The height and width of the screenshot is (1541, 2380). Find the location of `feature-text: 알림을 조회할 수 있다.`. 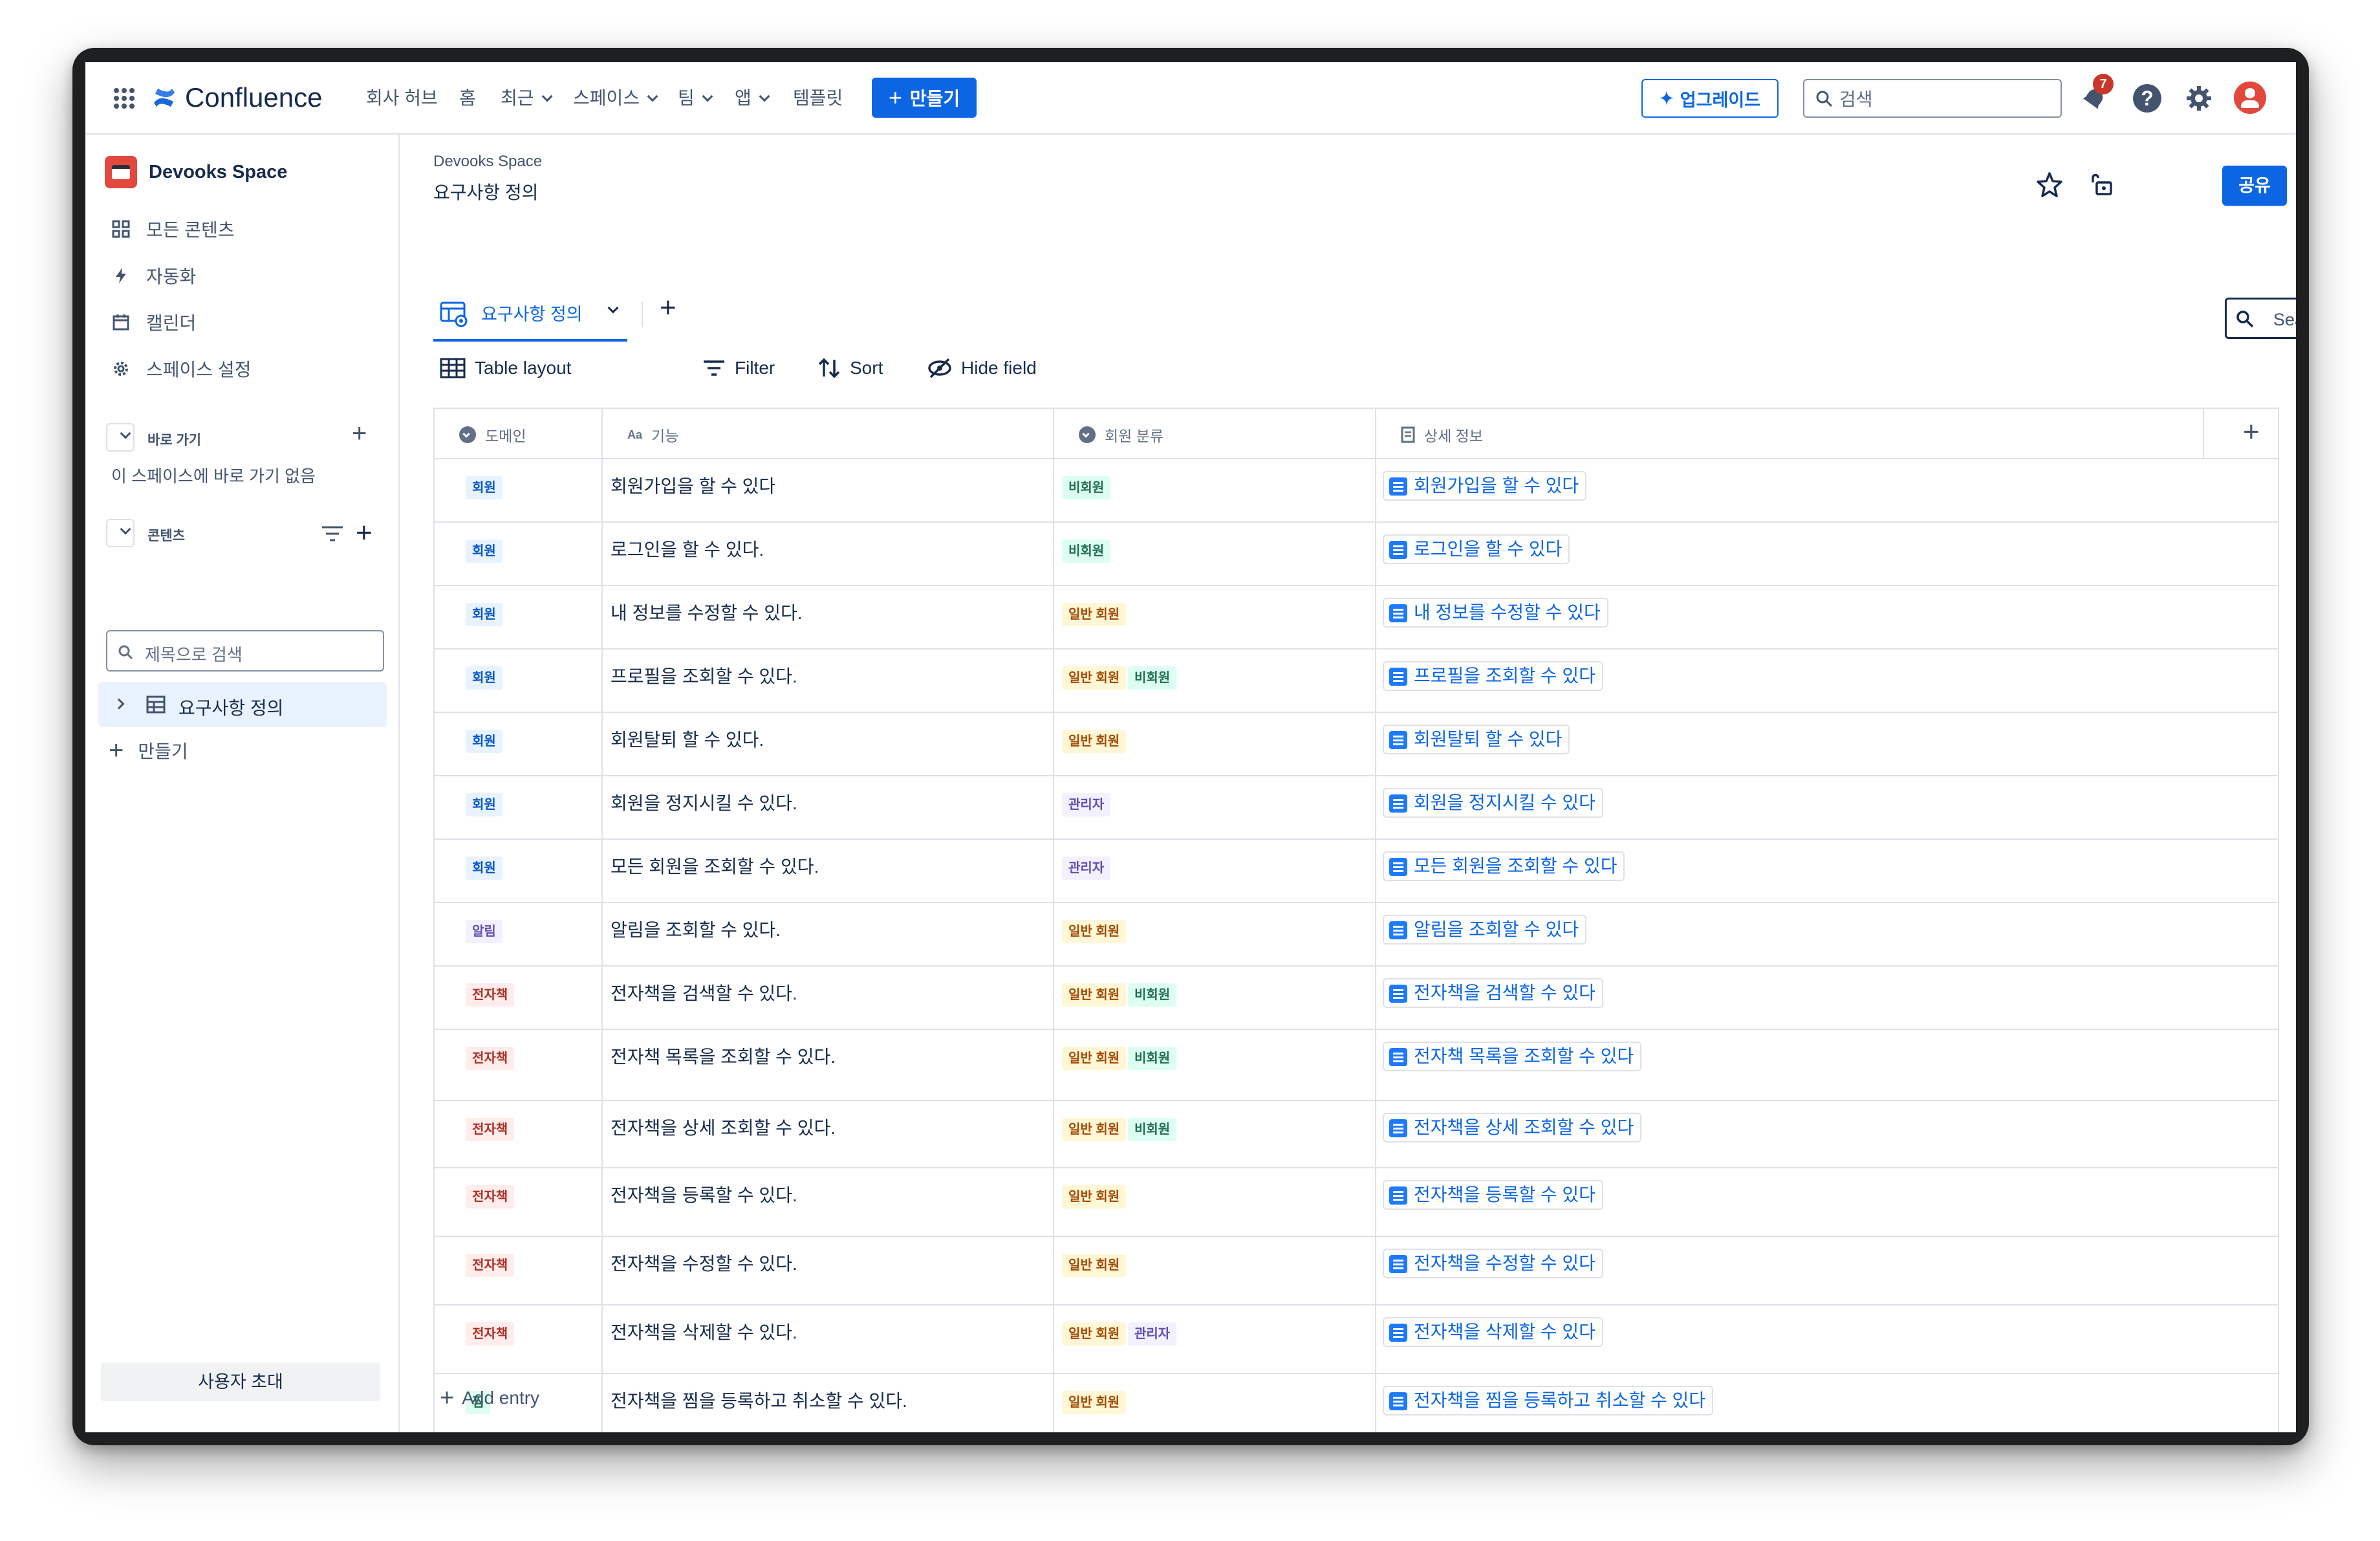

feature-text: 알림을 조회할 수 있다. is located at coordinates (696, 929).